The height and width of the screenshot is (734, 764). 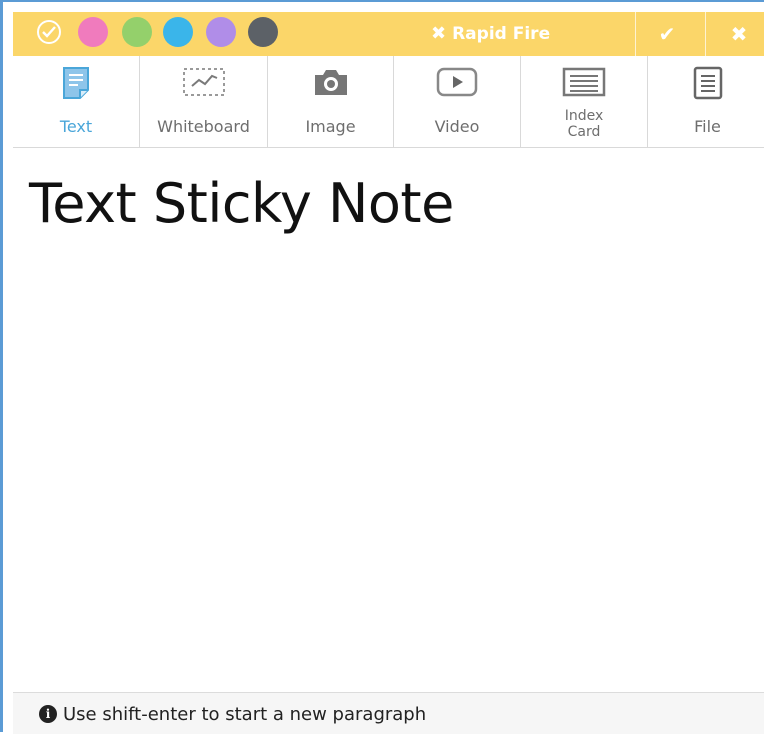 I want to click on color-swatch-pink, so click(x=93, y=32).